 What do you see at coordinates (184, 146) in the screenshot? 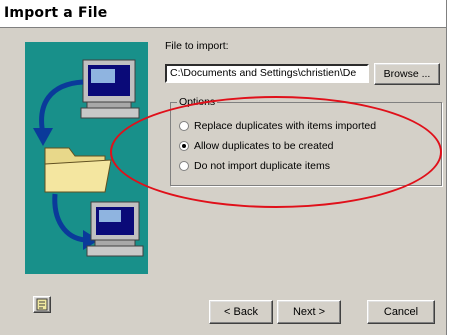
I see `radio-button-checked-icon` at bounding box center [184, 146].